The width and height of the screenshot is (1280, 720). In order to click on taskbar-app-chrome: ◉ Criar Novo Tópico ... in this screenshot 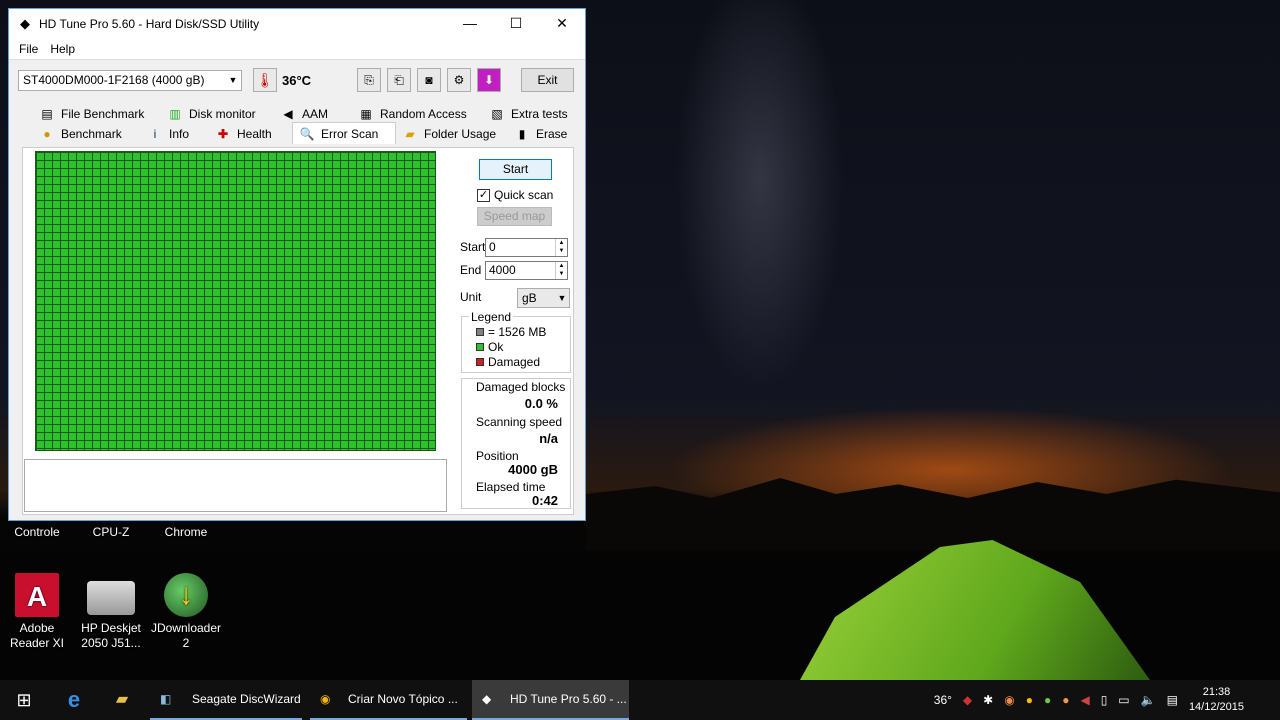, I will do `click(388, 700)`.